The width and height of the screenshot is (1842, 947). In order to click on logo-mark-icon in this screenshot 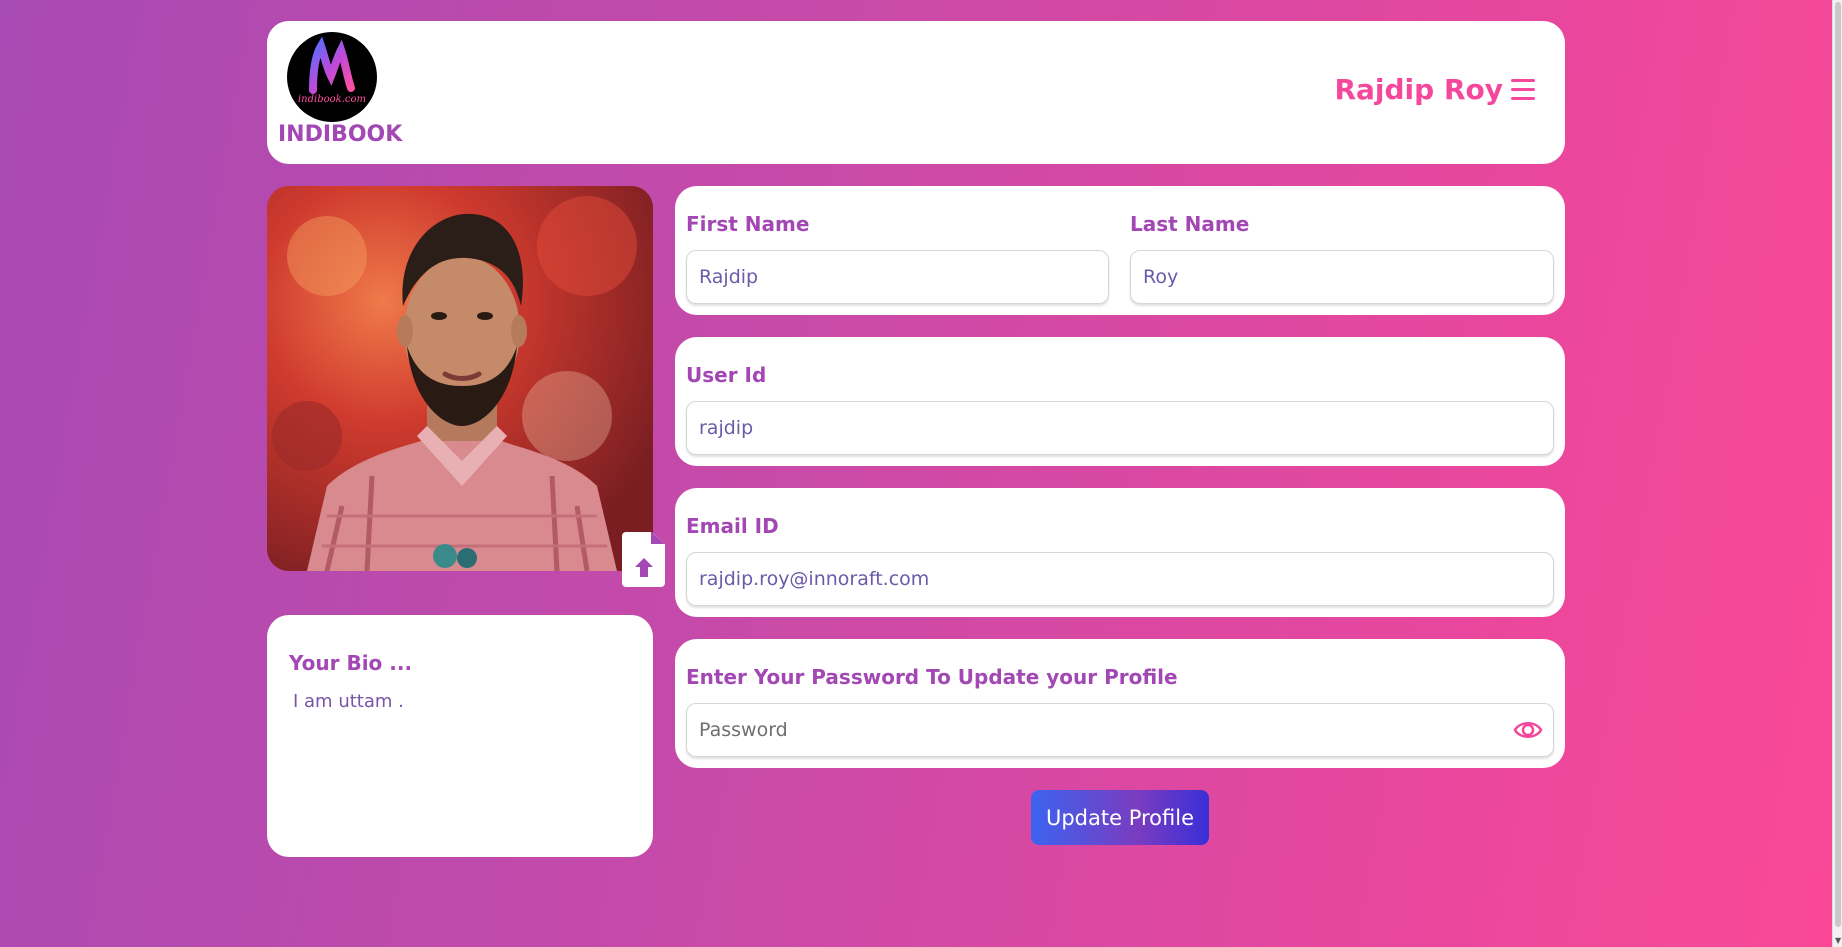, I will do `click(332, 65)`.